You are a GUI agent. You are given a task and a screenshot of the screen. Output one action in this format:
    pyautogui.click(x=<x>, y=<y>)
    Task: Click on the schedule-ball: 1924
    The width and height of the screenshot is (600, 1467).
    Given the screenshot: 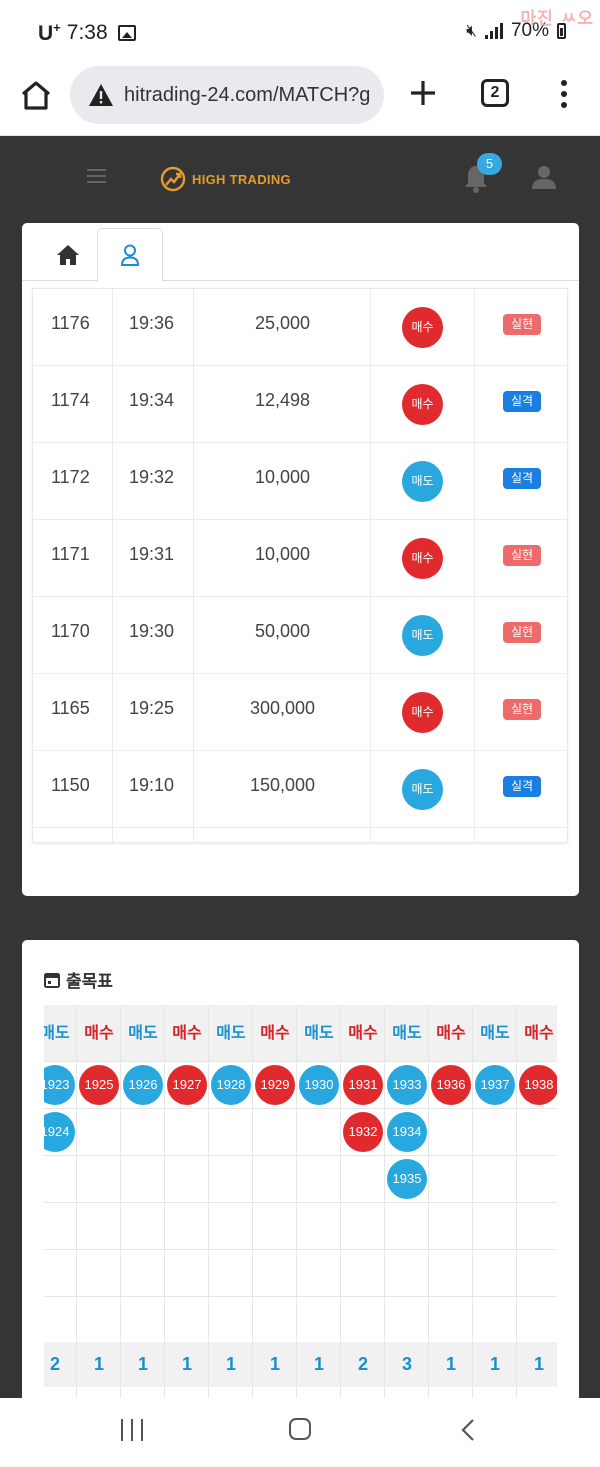 What is the action you would take?
    pyautogui.click(x=59, y=1132)
    